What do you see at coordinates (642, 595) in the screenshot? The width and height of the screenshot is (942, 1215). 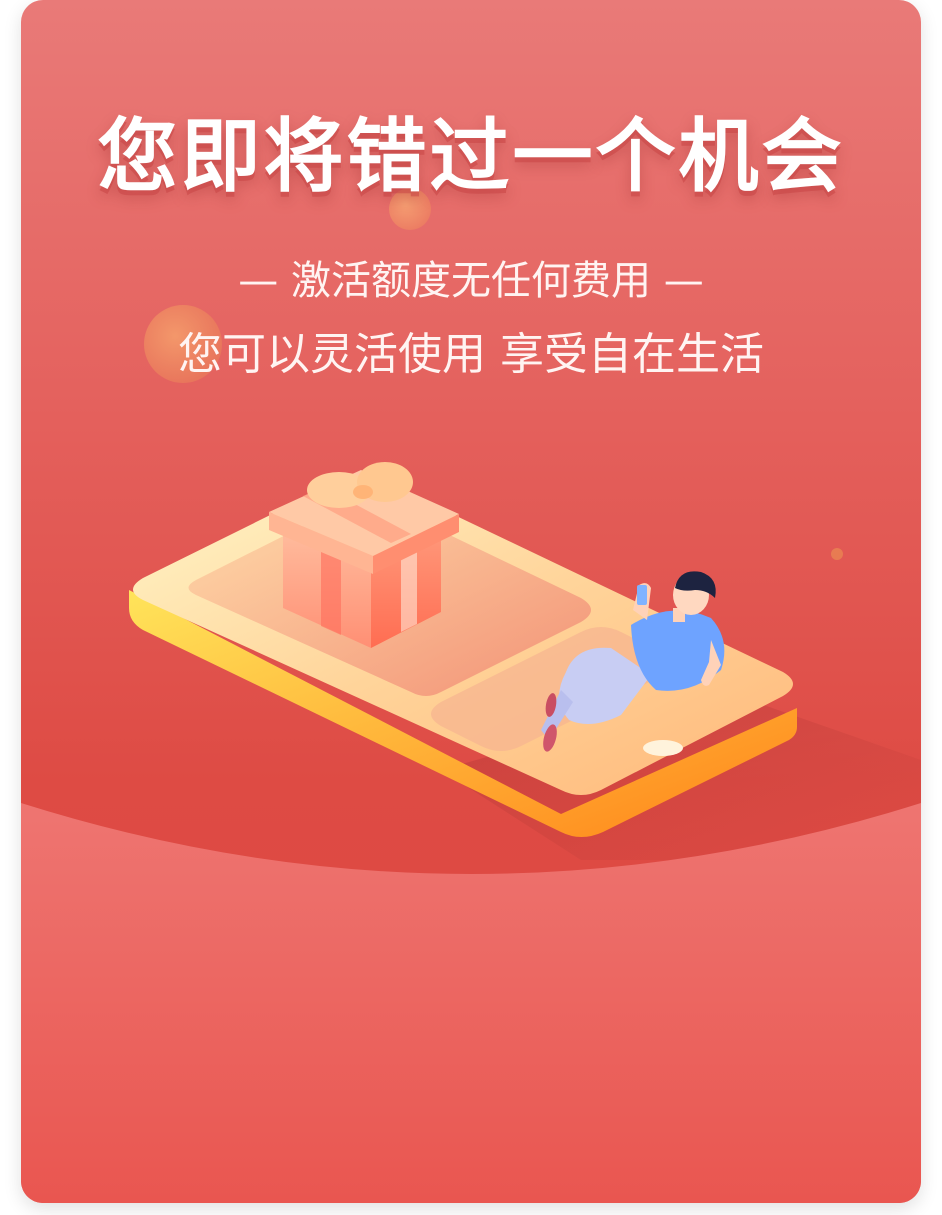 I see `person-phone` at bounding box center [642, 595].